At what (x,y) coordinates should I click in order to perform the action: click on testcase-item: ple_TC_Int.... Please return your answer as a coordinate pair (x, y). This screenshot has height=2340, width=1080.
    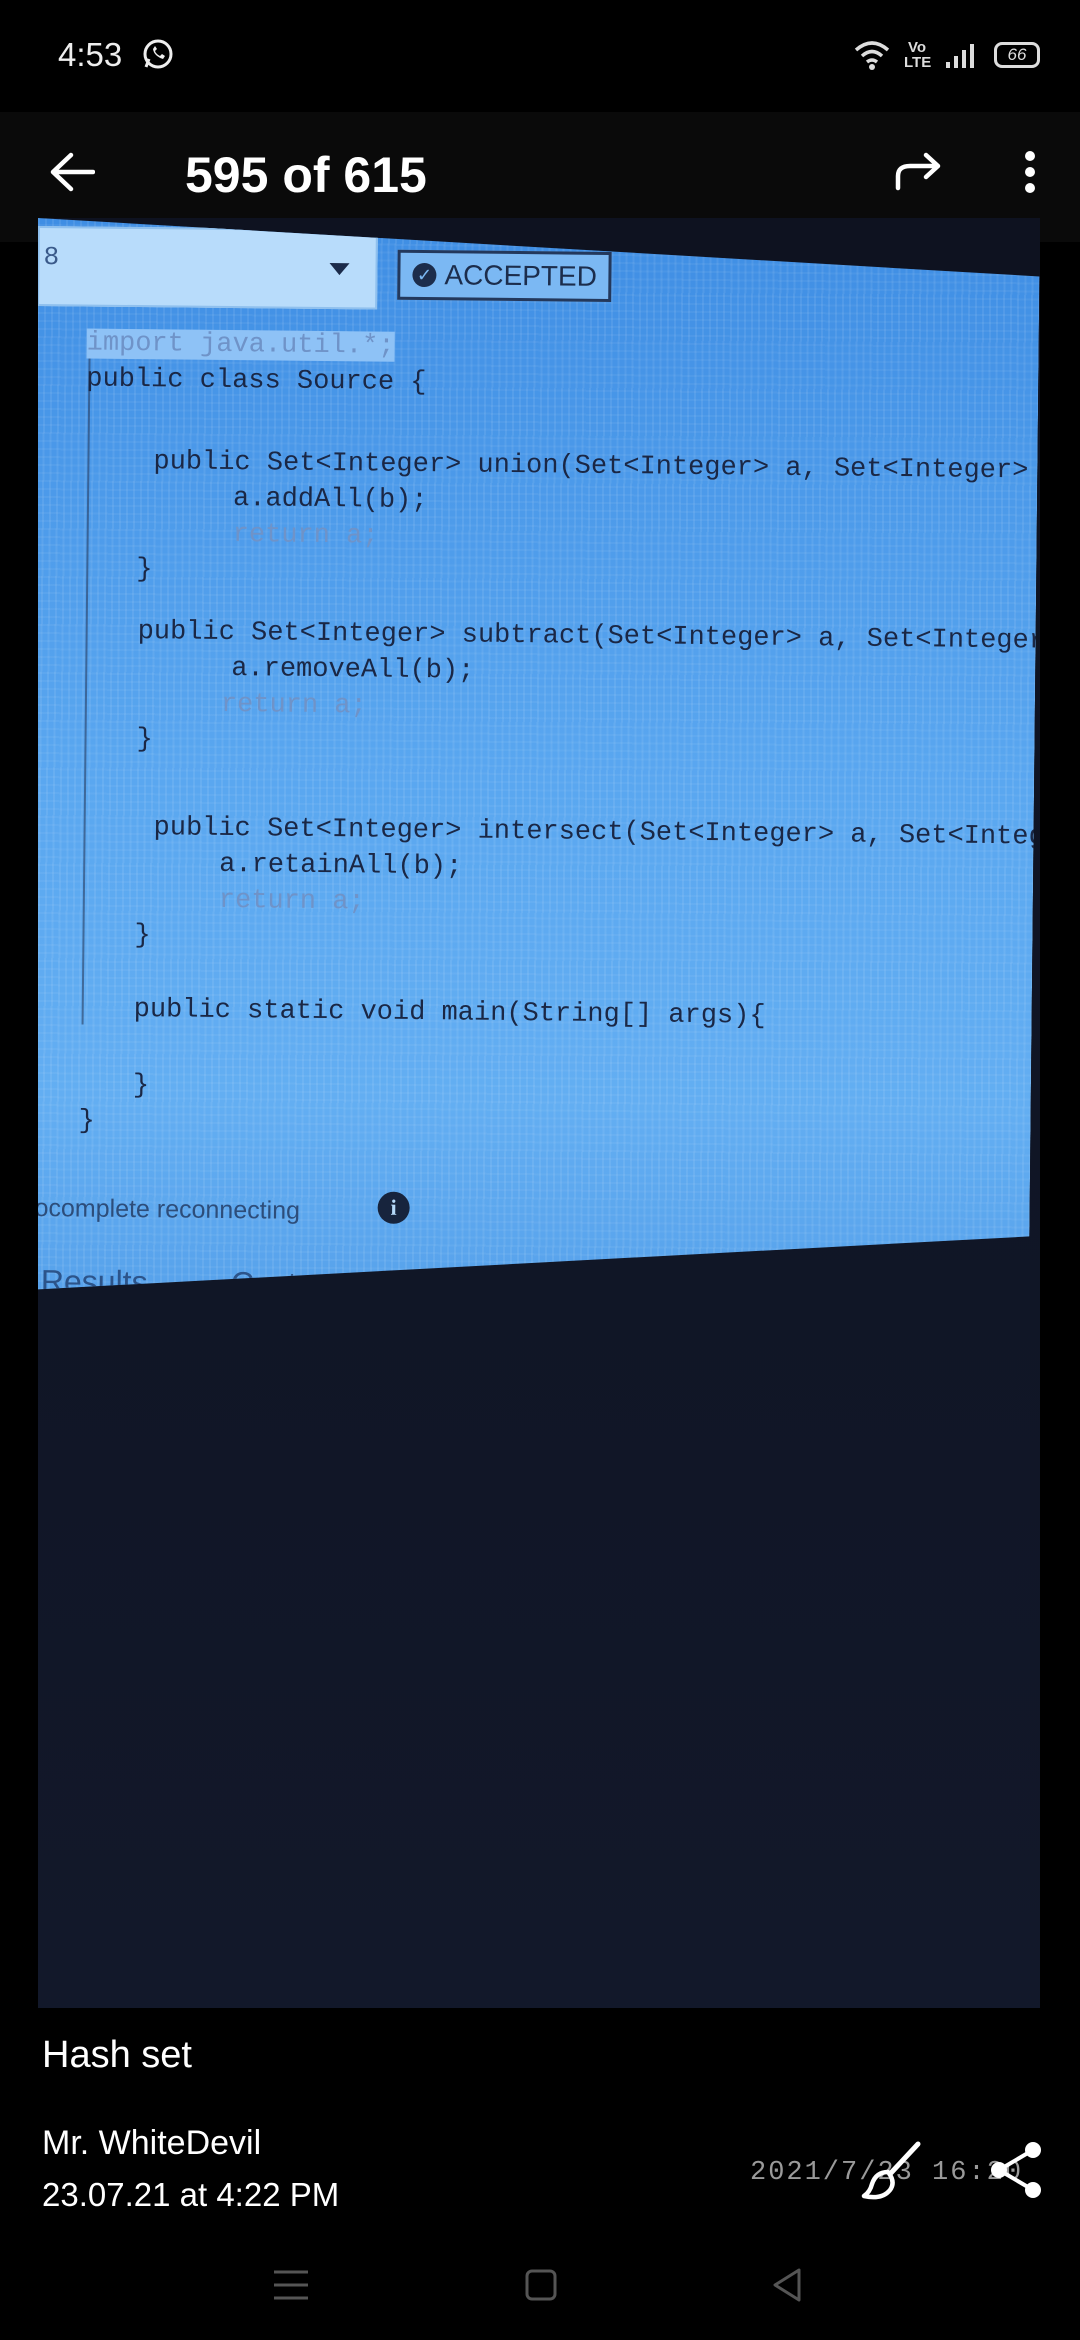
    Looking at the image, I should click on (112, 1374).